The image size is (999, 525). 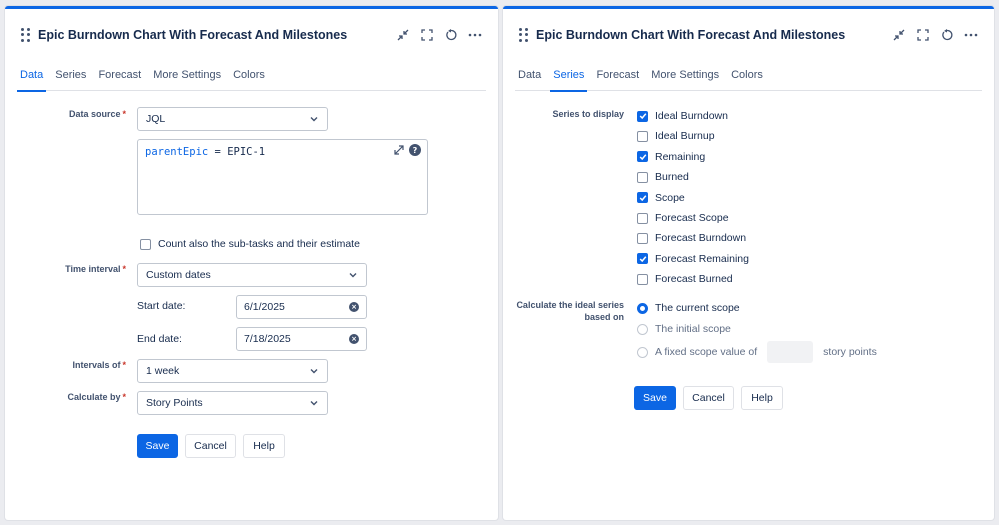 I want to click on series-checkbox-scope: Scope, so click(x=661, y=198).